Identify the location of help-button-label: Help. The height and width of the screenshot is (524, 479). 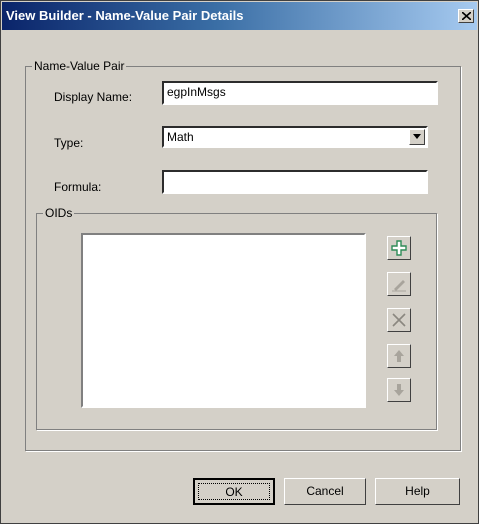
(417, 491).